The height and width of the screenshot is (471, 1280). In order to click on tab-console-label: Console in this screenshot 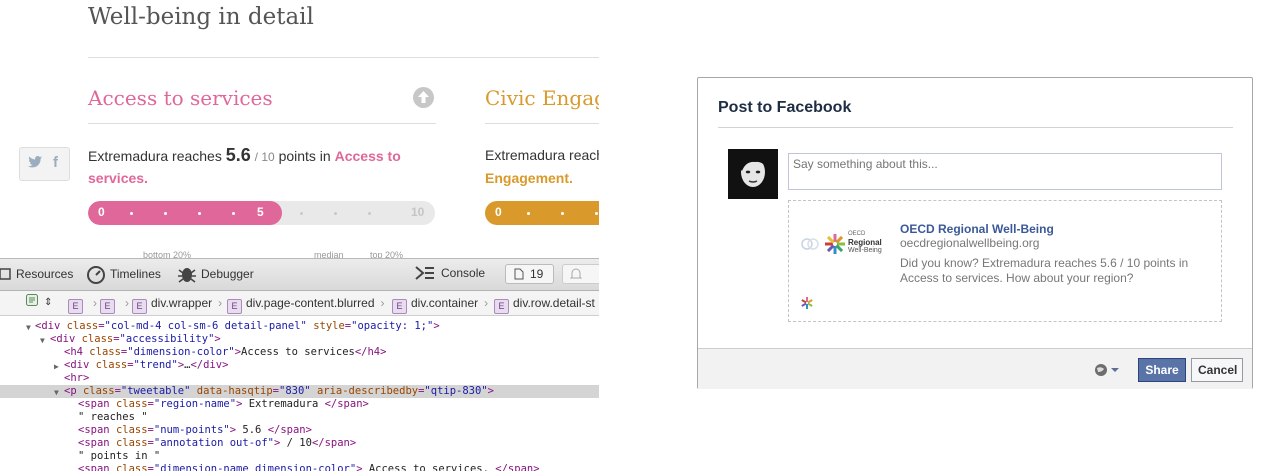, I will do `click(463, 273)`.